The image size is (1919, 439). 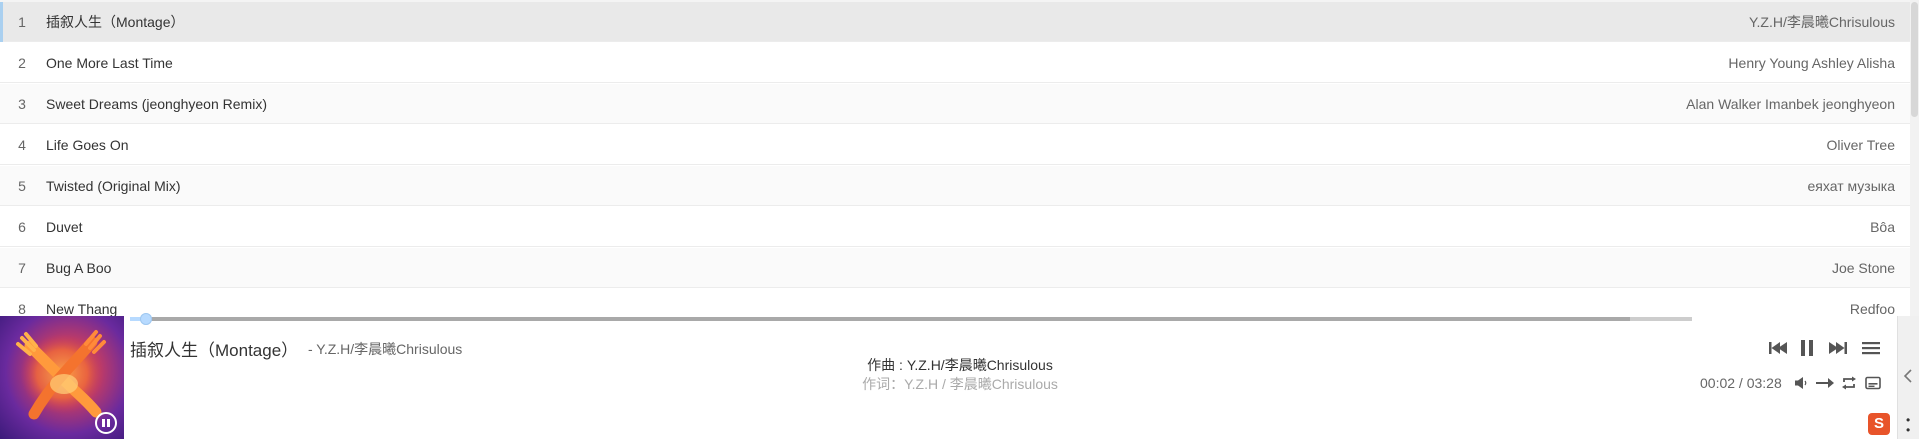 I want to click on time-display: 00:02 / 03:28, so click(x=1741, y=383).